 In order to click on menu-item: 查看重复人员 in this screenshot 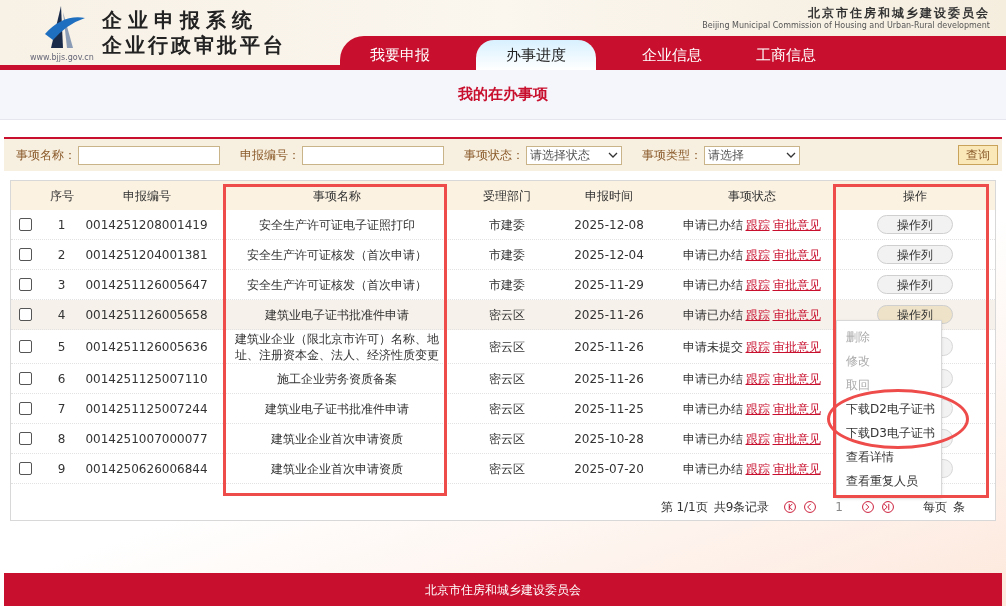, I will do `click(889, 481)`.